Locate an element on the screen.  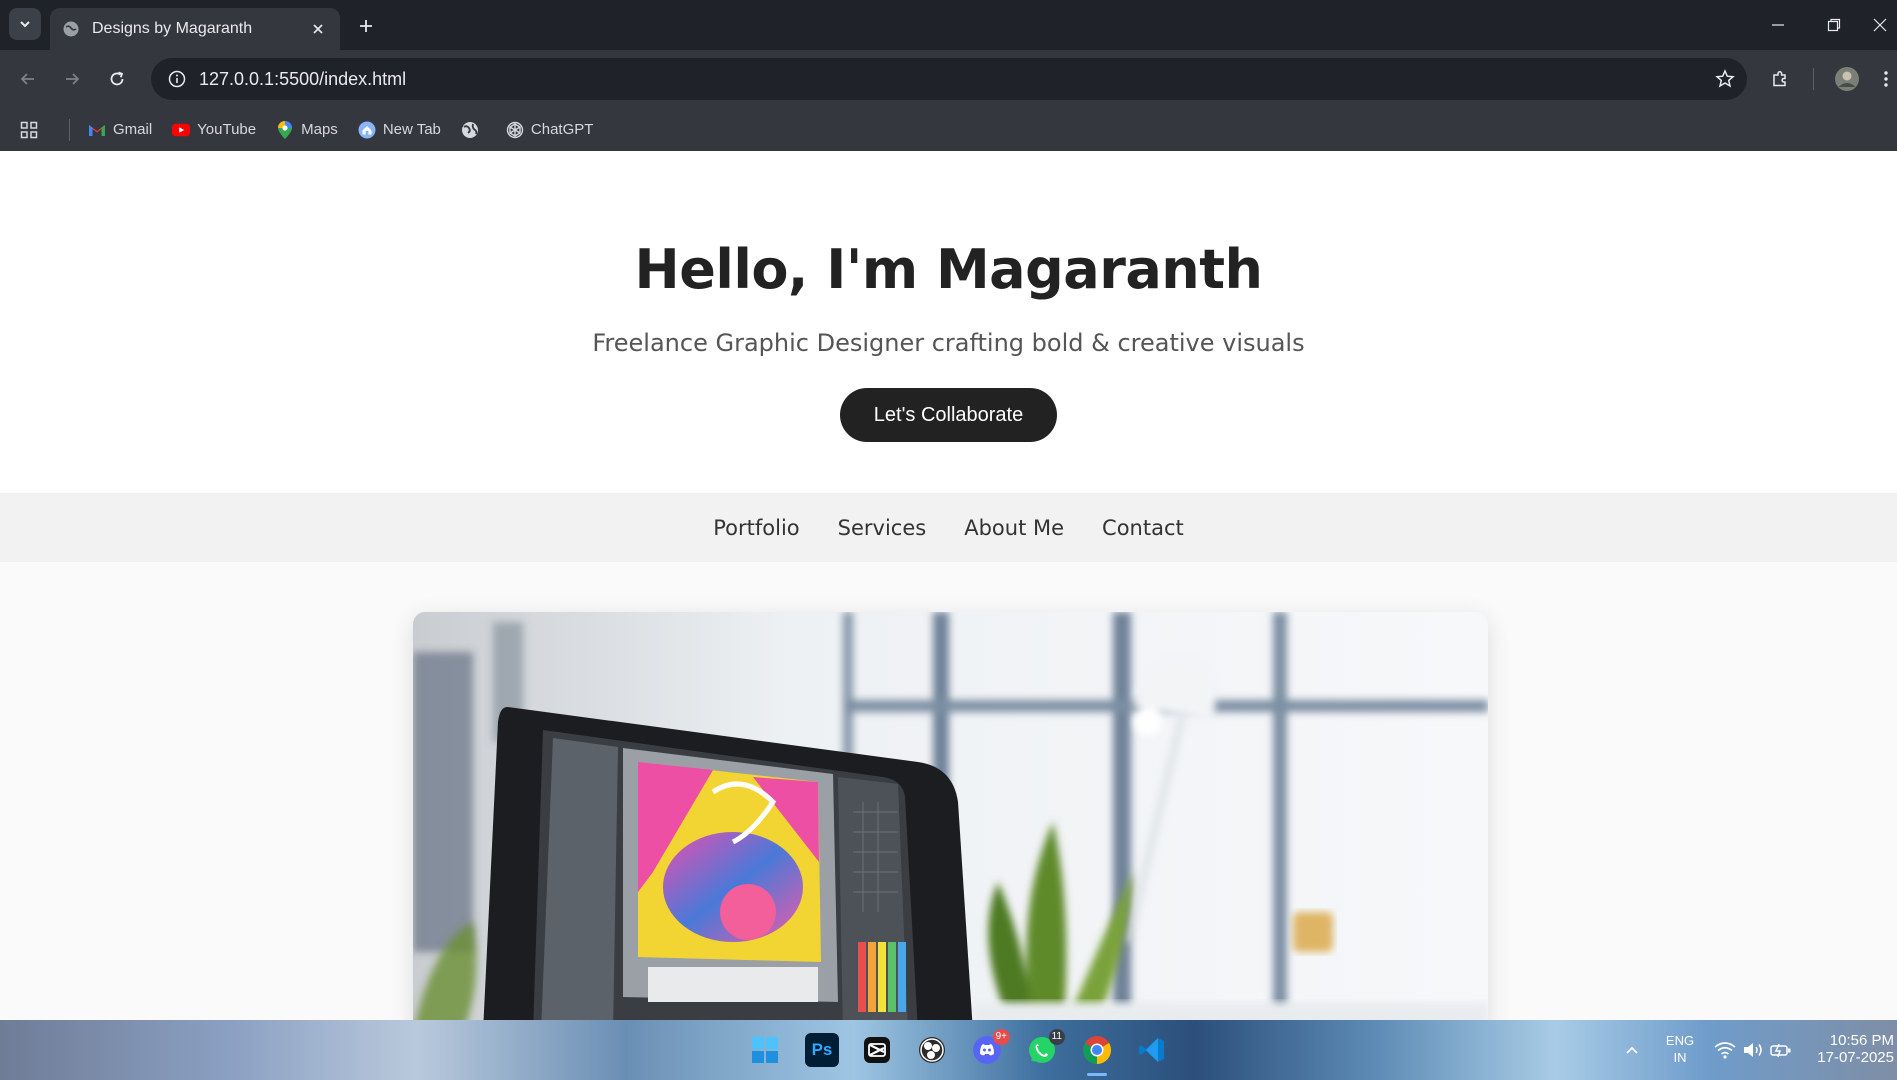
clock-time: 10:56 PM is located at coordinates (1861, 1040).